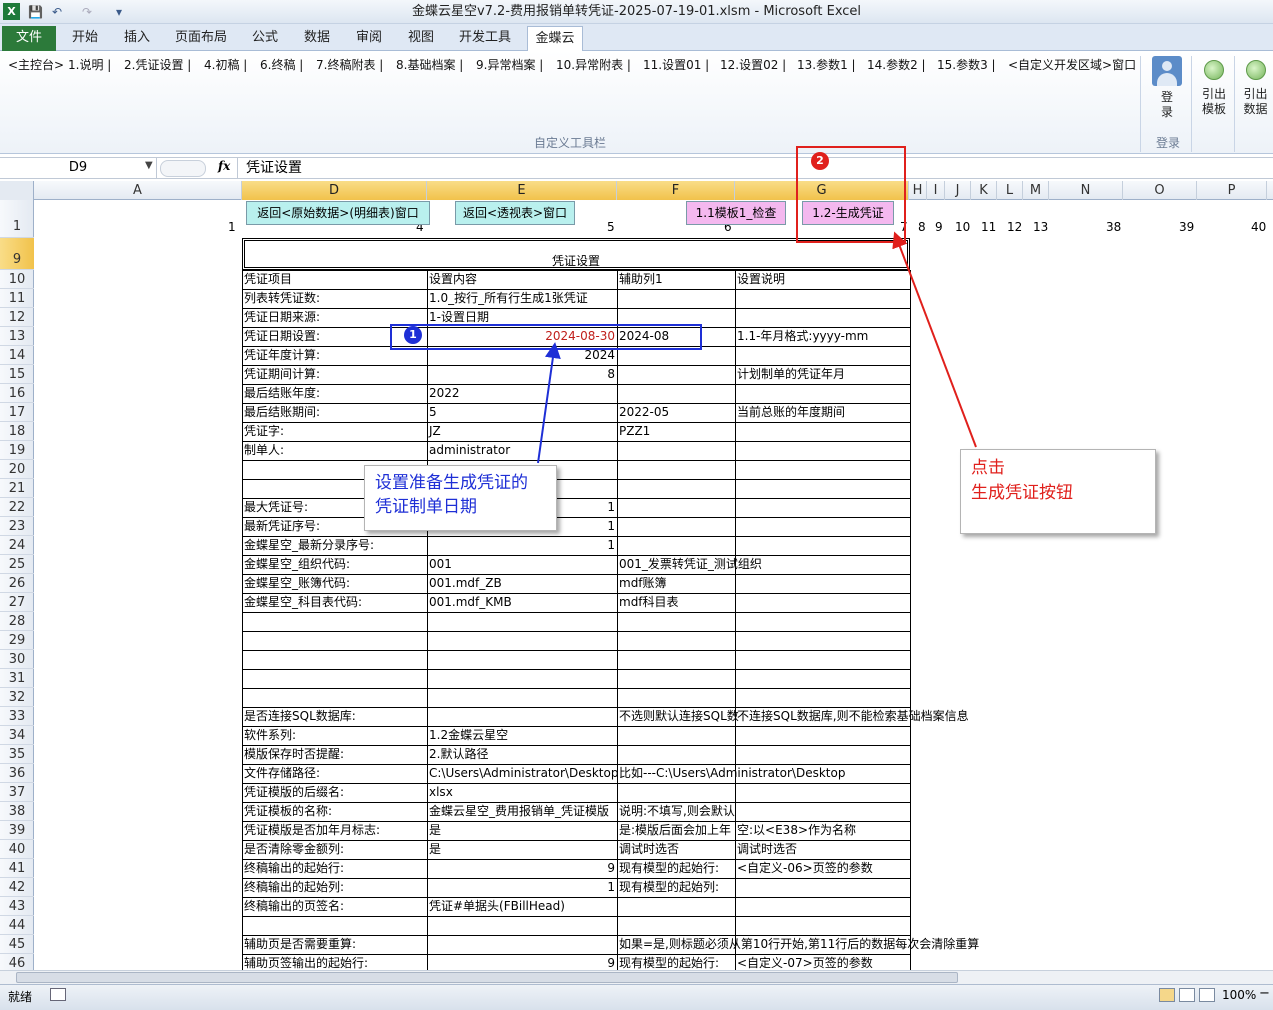  What do you see at coordinates (487, 977) in the screenshot?
I see `scroll-thumb` at bounding box center [487, 977].